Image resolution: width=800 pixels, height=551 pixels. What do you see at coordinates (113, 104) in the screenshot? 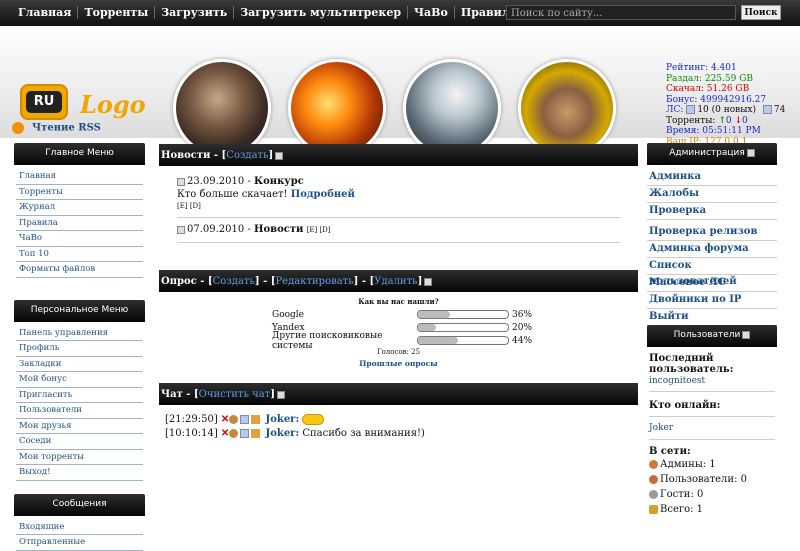
I see `logo-text: Logo` at bounding box center [113, 104].